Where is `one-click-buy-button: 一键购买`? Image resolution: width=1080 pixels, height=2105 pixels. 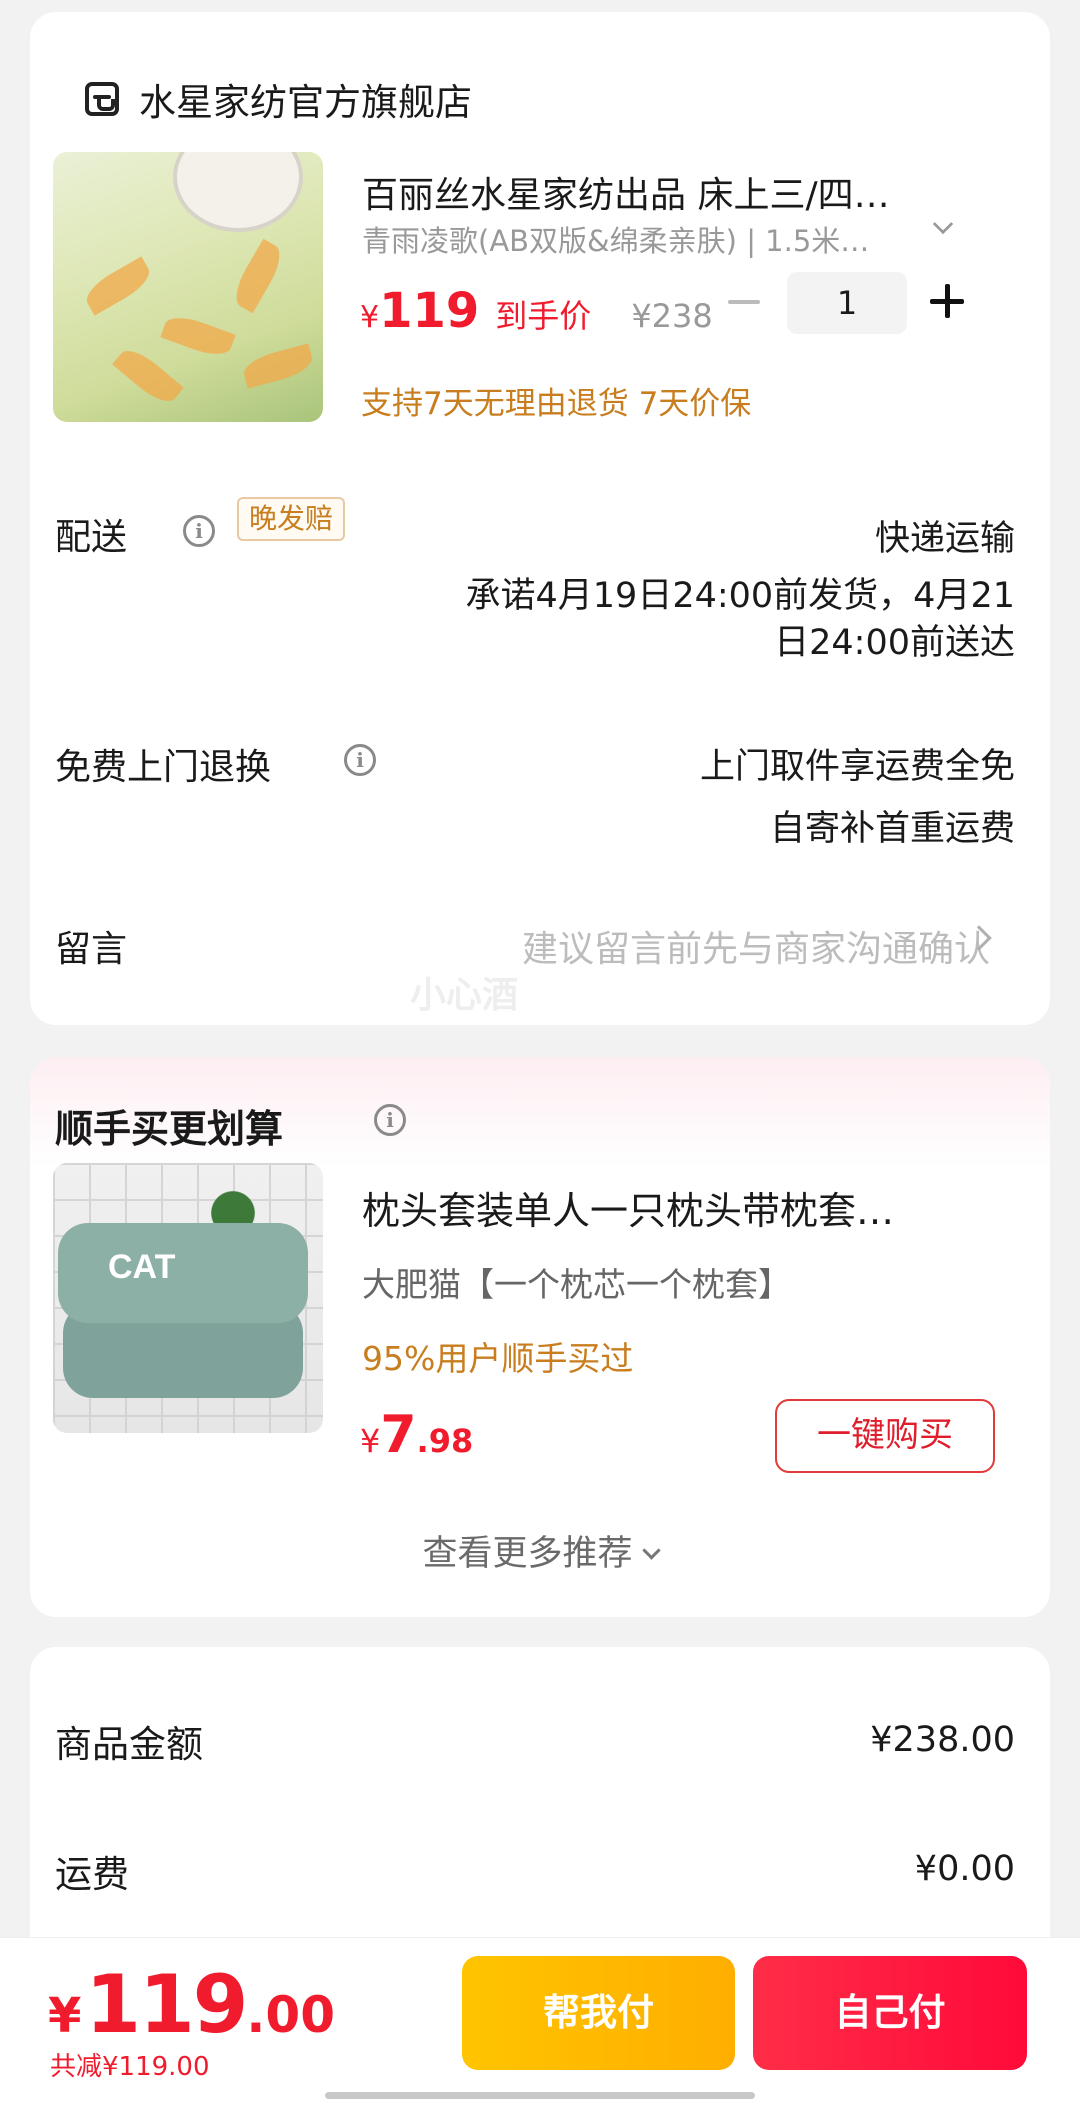
one-click-buy-button: 一键购买 is located at coordinates (885, 1436).